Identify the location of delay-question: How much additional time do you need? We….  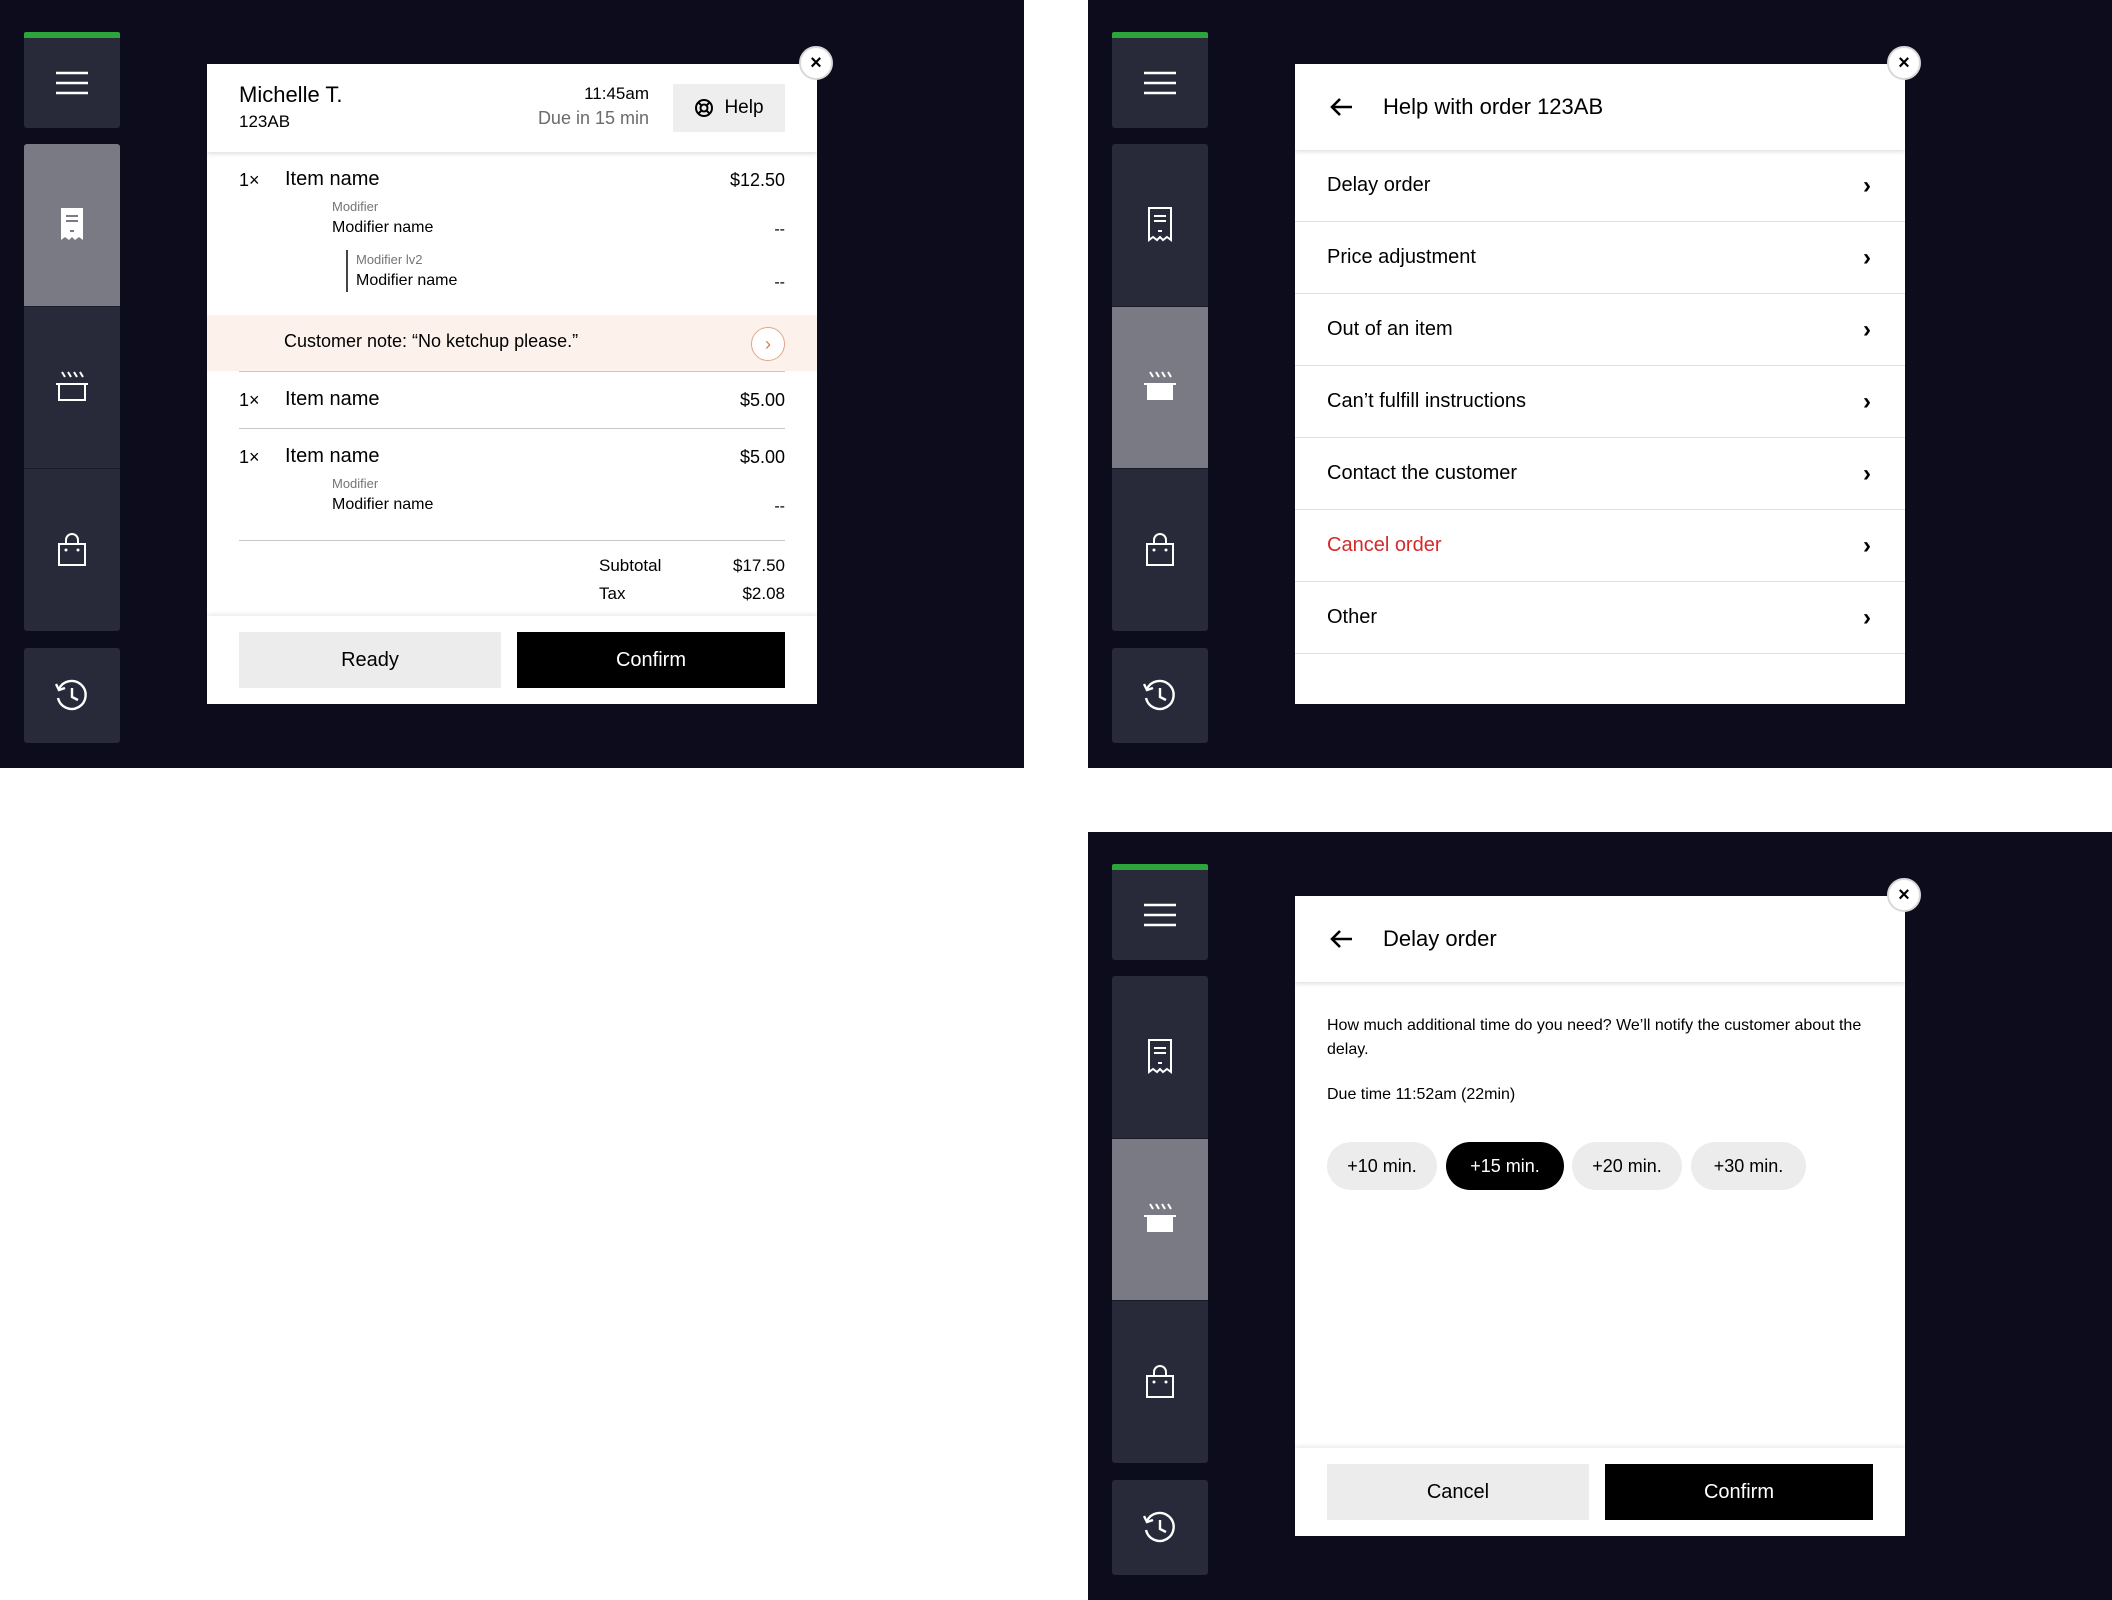
(1594, 1037).